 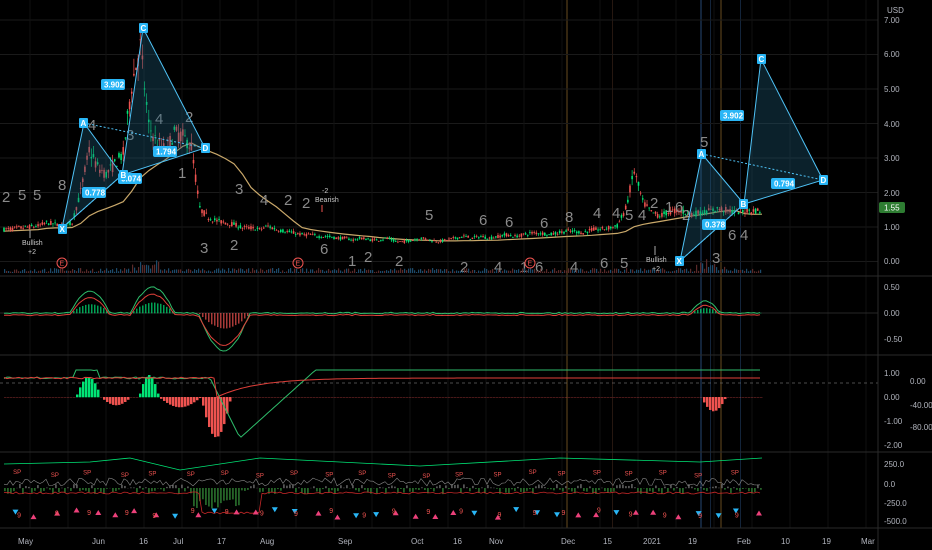 What do you see at coordinates (652, 541) in the screenshot?
I see `time-tick: 2021` at bounding box center [652, 541].